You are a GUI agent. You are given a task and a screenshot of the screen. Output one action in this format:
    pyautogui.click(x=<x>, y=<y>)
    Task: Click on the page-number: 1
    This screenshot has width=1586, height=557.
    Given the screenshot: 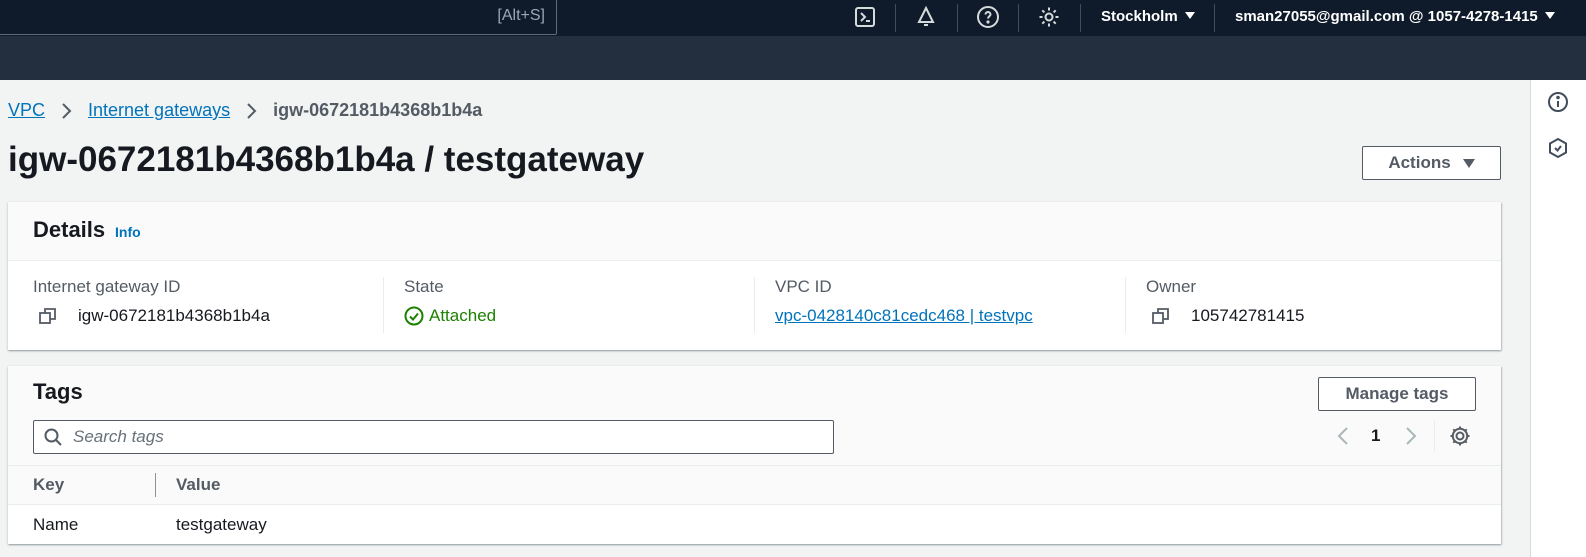 What is the action you would take?
    pyautogui.click(x=1375, y=436)
    